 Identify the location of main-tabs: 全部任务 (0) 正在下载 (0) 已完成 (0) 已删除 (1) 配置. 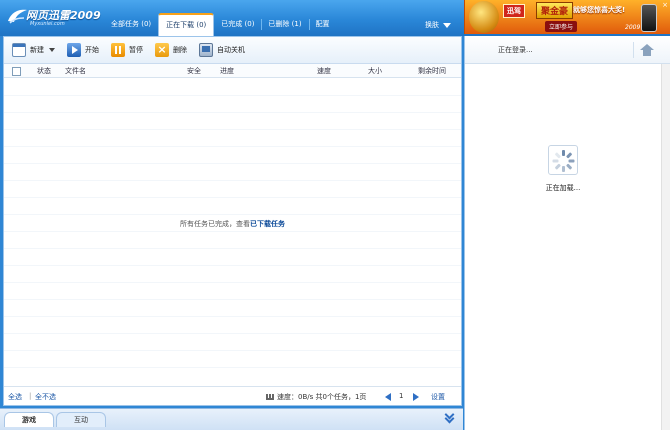
(220, 24).